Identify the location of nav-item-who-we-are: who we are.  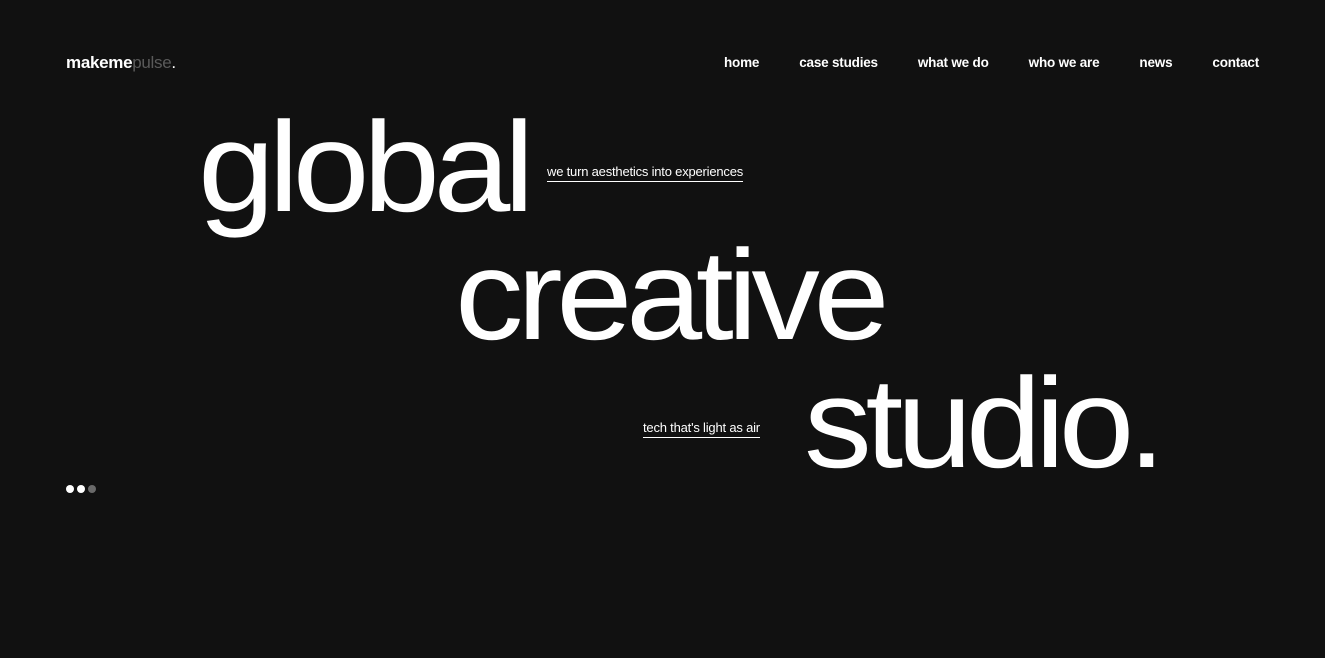
(1064, 63).